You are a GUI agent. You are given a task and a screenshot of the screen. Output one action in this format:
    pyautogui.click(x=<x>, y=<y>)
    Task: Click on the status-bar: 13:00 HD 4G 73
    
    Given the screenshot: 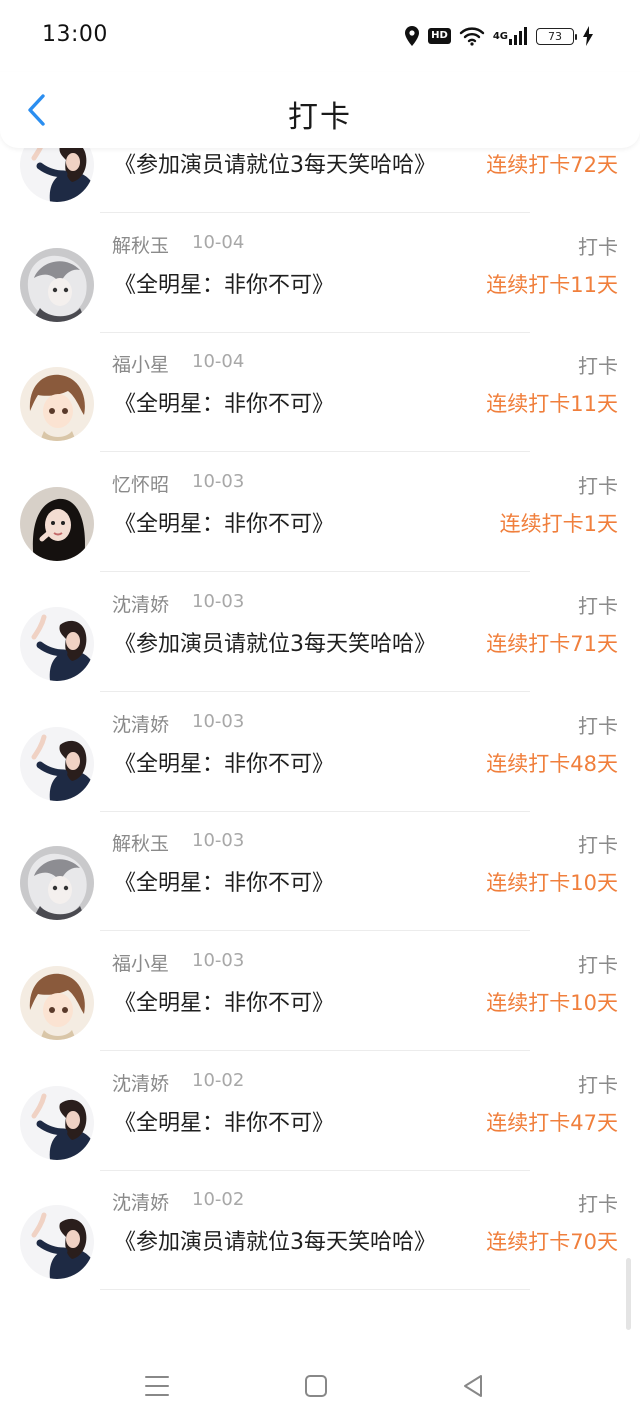 What is the action you would take?
    pyautogui.click(x=320, y=36)
    